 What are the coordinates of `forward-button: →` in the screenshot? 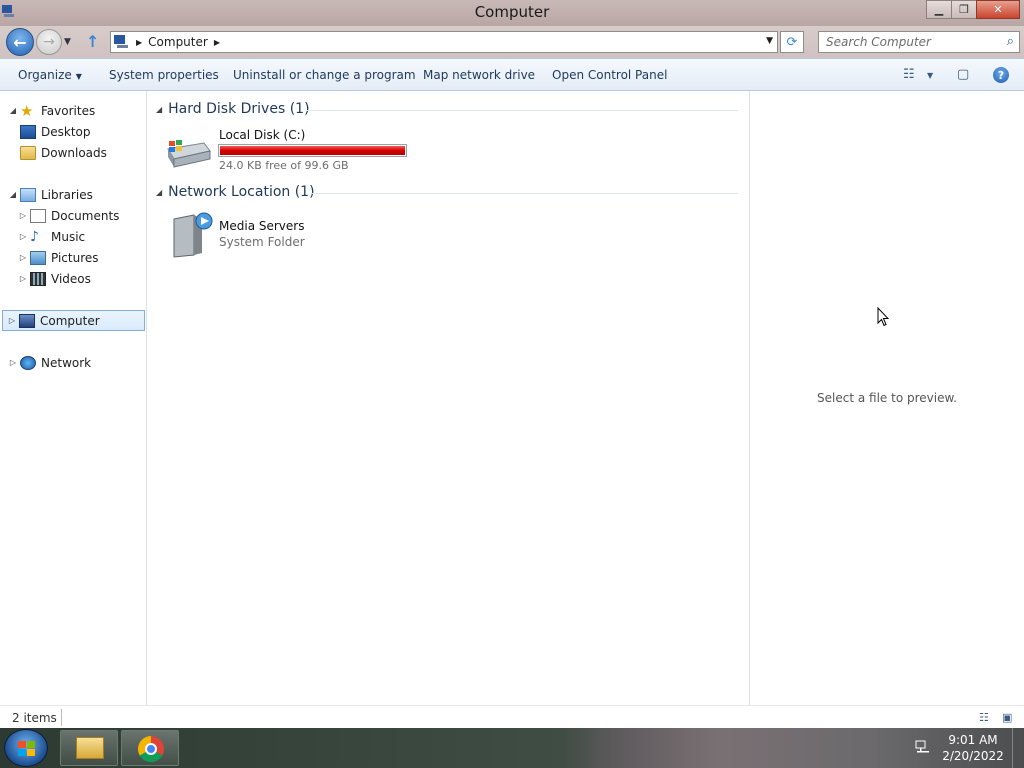 It's located at (49, 42).